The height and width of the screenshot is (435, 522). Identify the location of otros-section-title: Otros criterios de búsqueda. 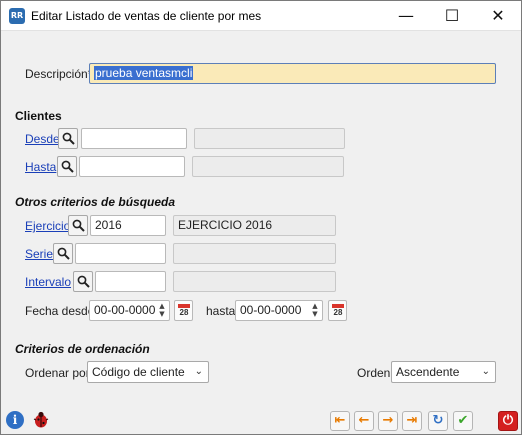
(95, 202).